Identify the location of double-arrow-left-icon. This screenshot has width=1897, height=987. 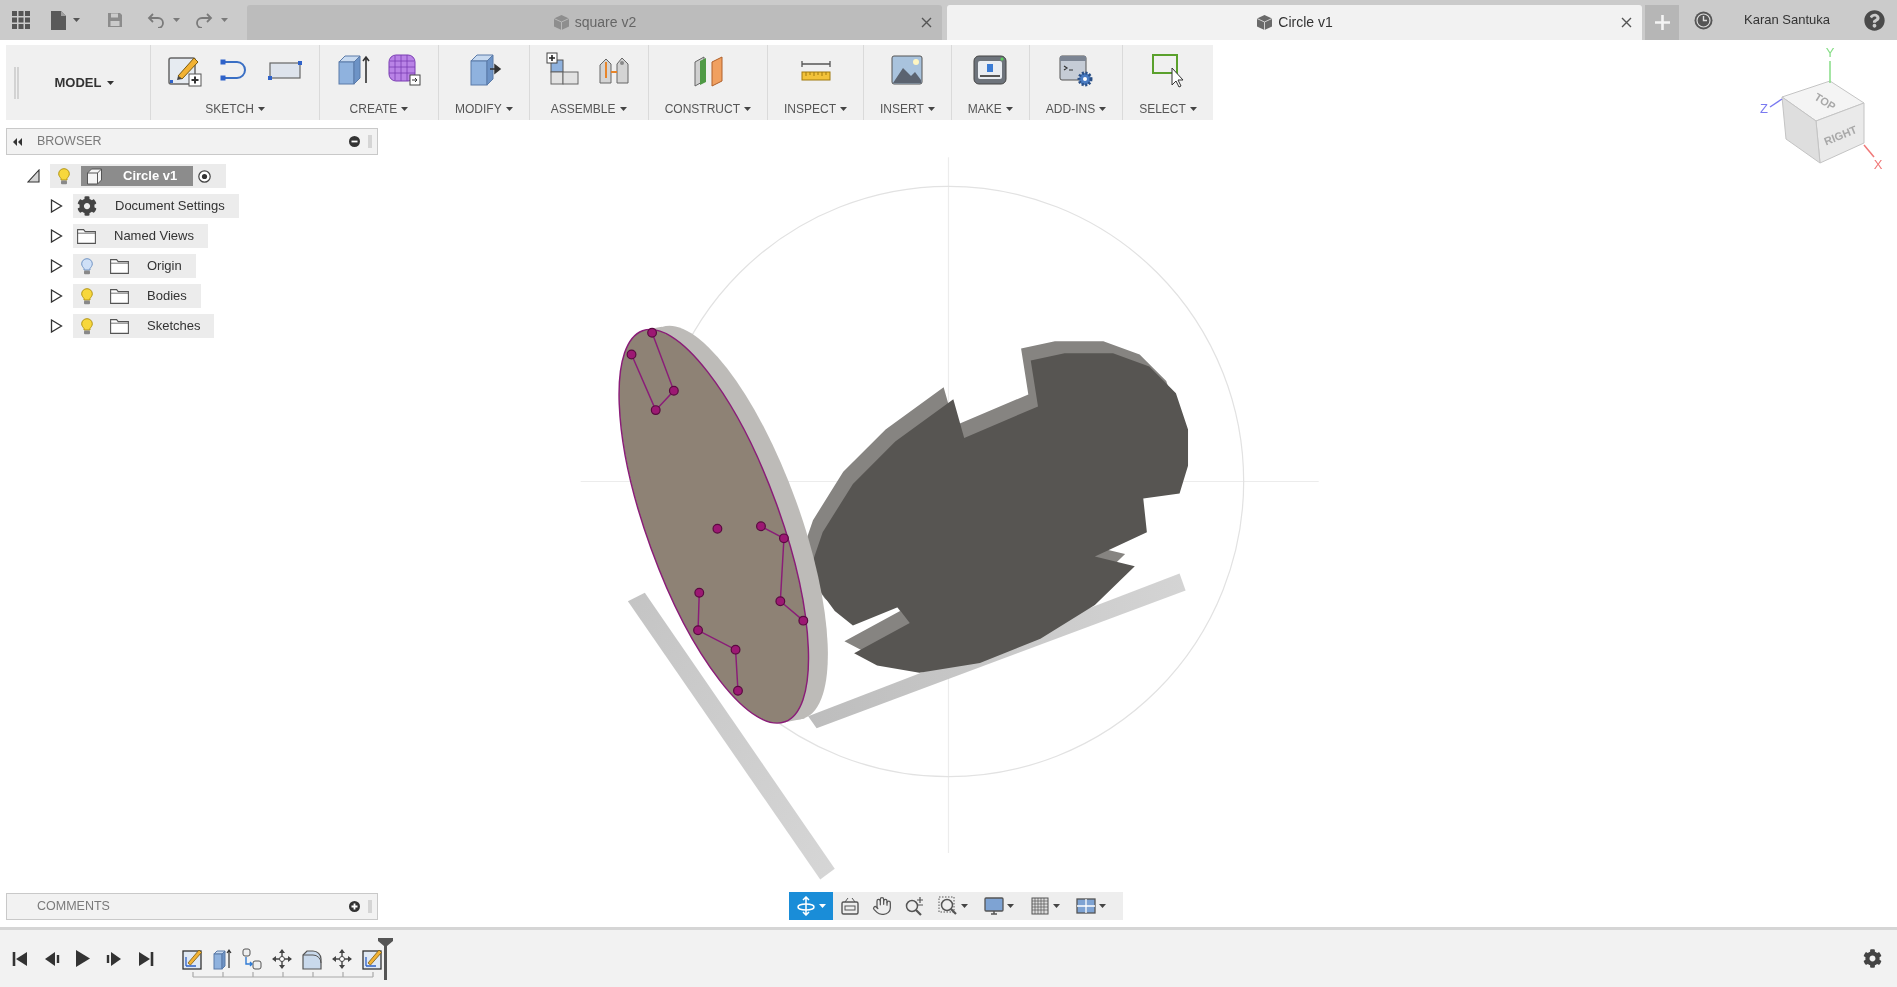
(17, 141).